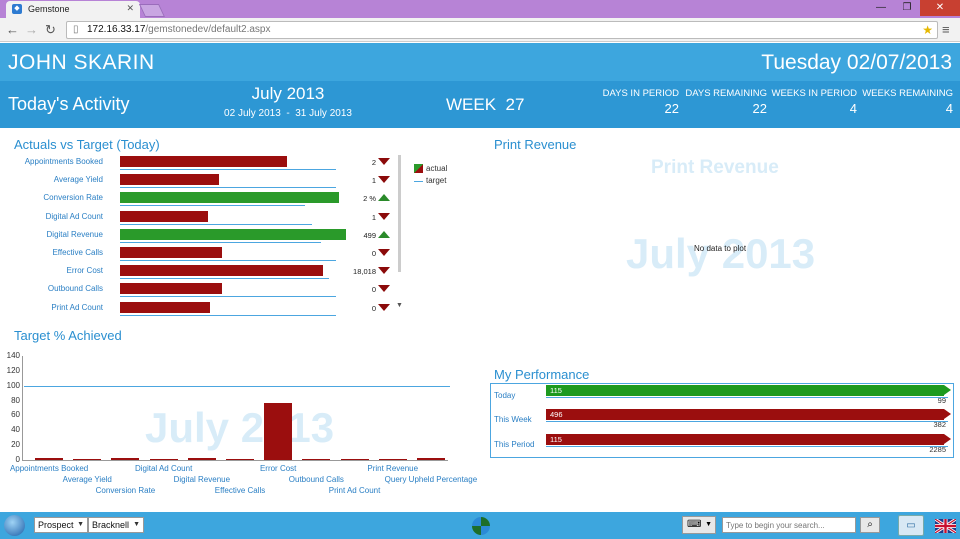 Image resolution: width=960 pixels, height=539 pixels. I want to click on performance-row-label: This Period, so click(514, 444).